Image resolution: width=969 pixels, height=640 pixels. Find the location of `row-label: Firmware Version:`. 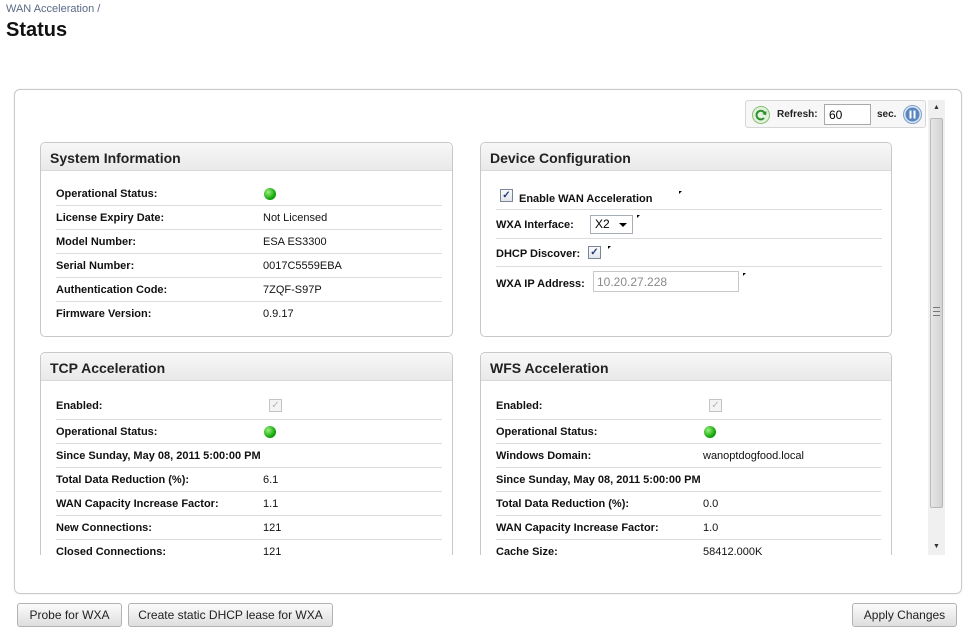

row-label: Firmware Version: is located at coordinates (104, 314).